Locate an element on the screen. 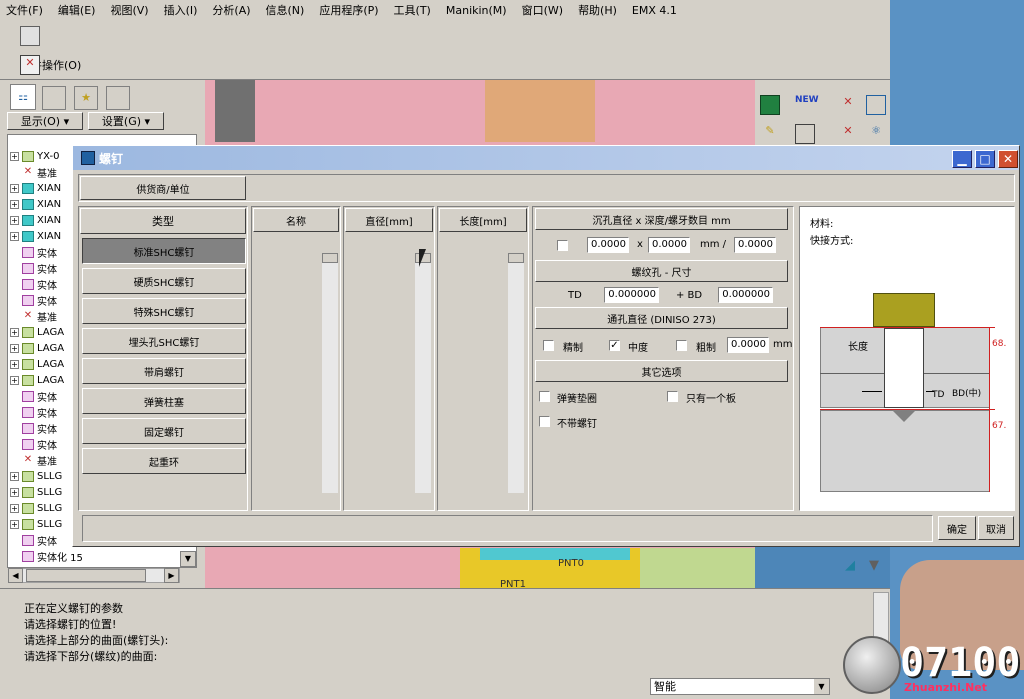  type-option-button: 硬质SHC螺钉 is located at coordinates (164, 281).